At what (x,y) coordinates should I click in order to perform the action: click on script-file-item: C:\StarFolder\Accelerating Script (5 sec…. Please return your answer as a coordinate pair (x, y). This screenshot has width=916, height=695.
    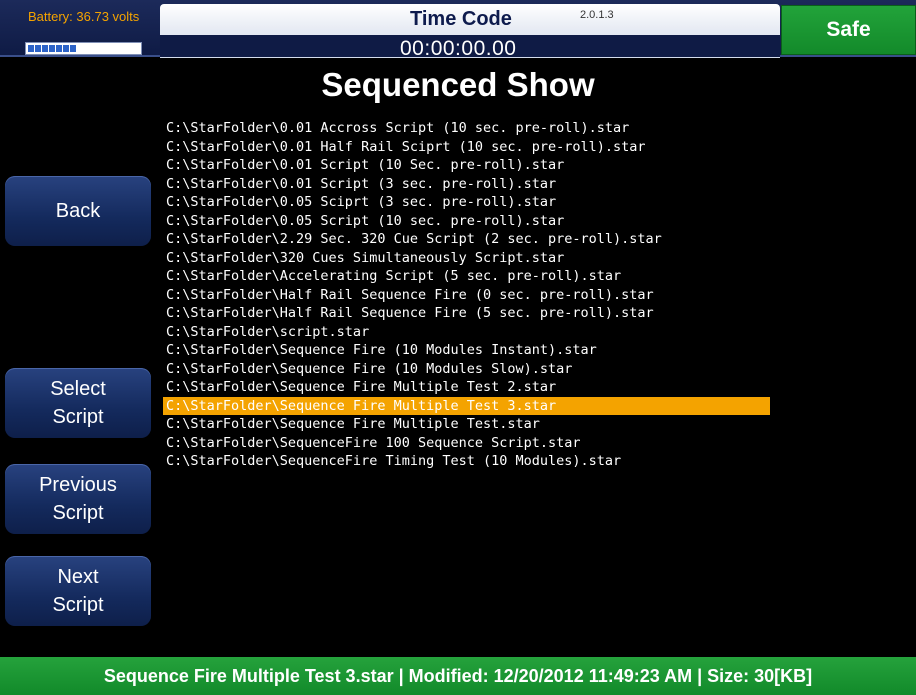
    Looking at the image, I should click on (466, 276).